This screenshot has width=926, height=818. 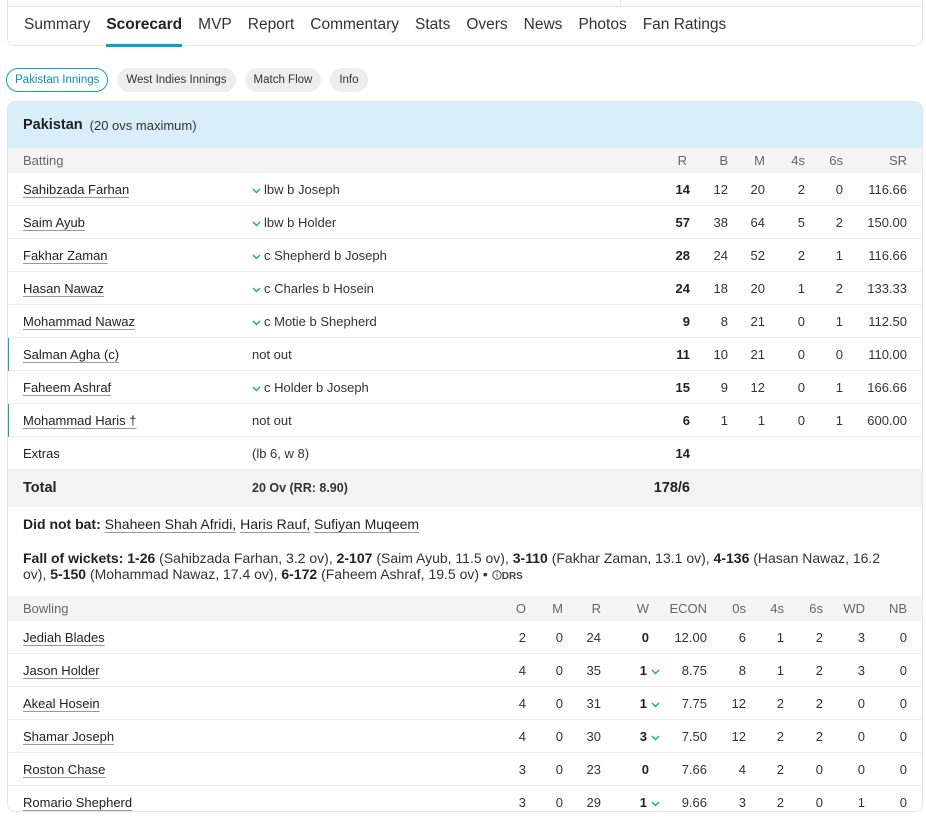 What do you see at coordinates (171, 524) in the screenshot?
I see `did-not-bat-player: Shaheen Shah Afridi,` at bounding box center [171, 524].